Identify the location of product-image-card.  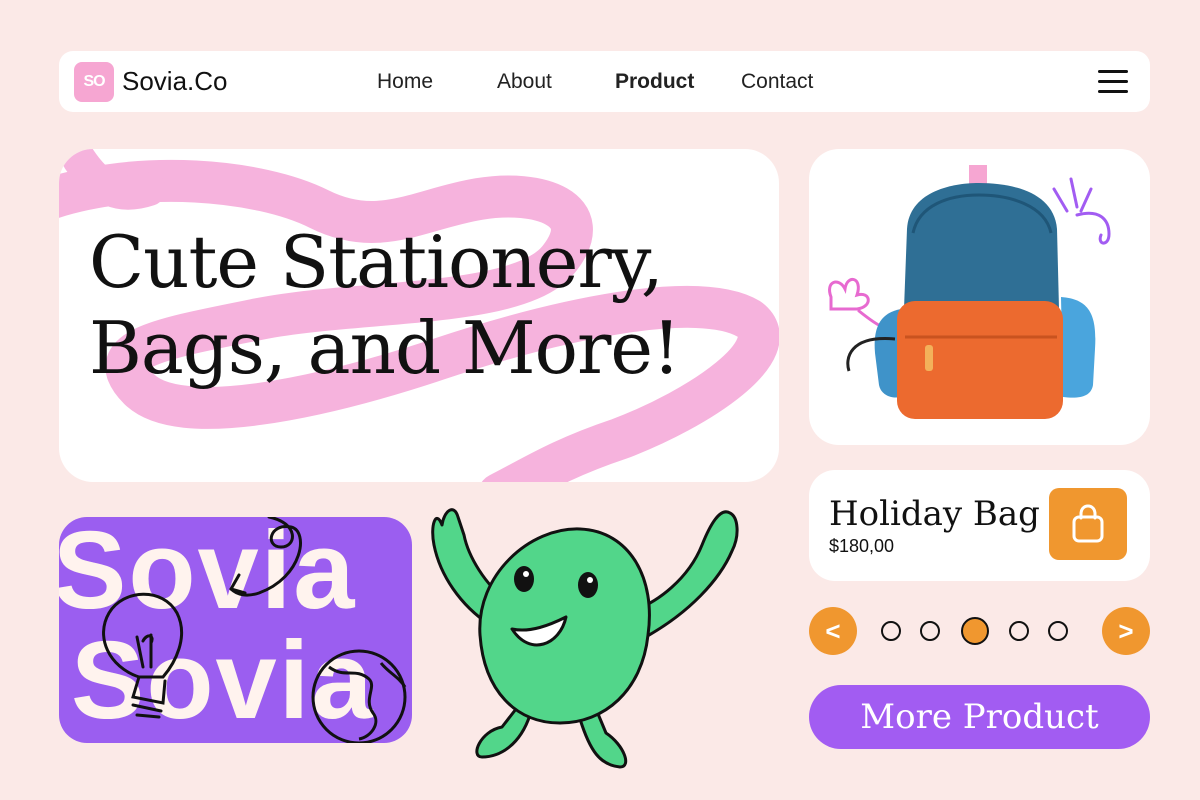
(979, 297).